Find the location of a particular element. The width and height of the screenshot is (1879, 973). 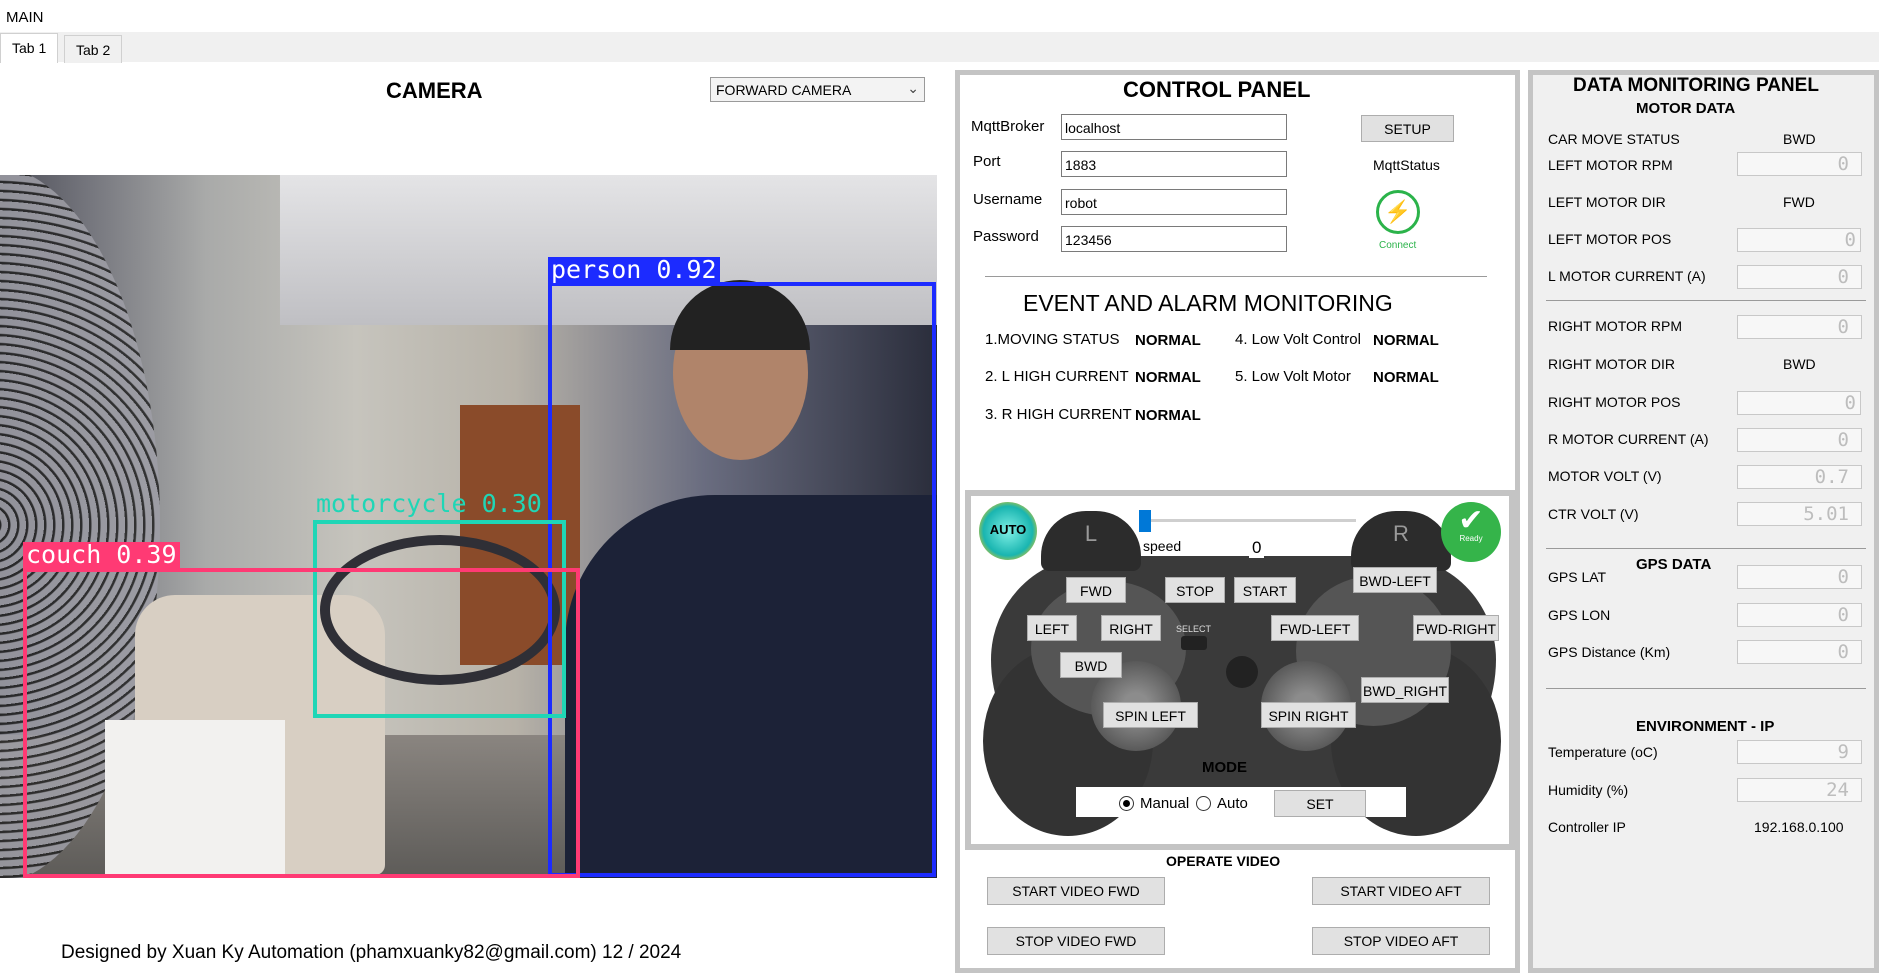

event-r-high-current-value: NORMAL is located at coordinates (1168, 415).